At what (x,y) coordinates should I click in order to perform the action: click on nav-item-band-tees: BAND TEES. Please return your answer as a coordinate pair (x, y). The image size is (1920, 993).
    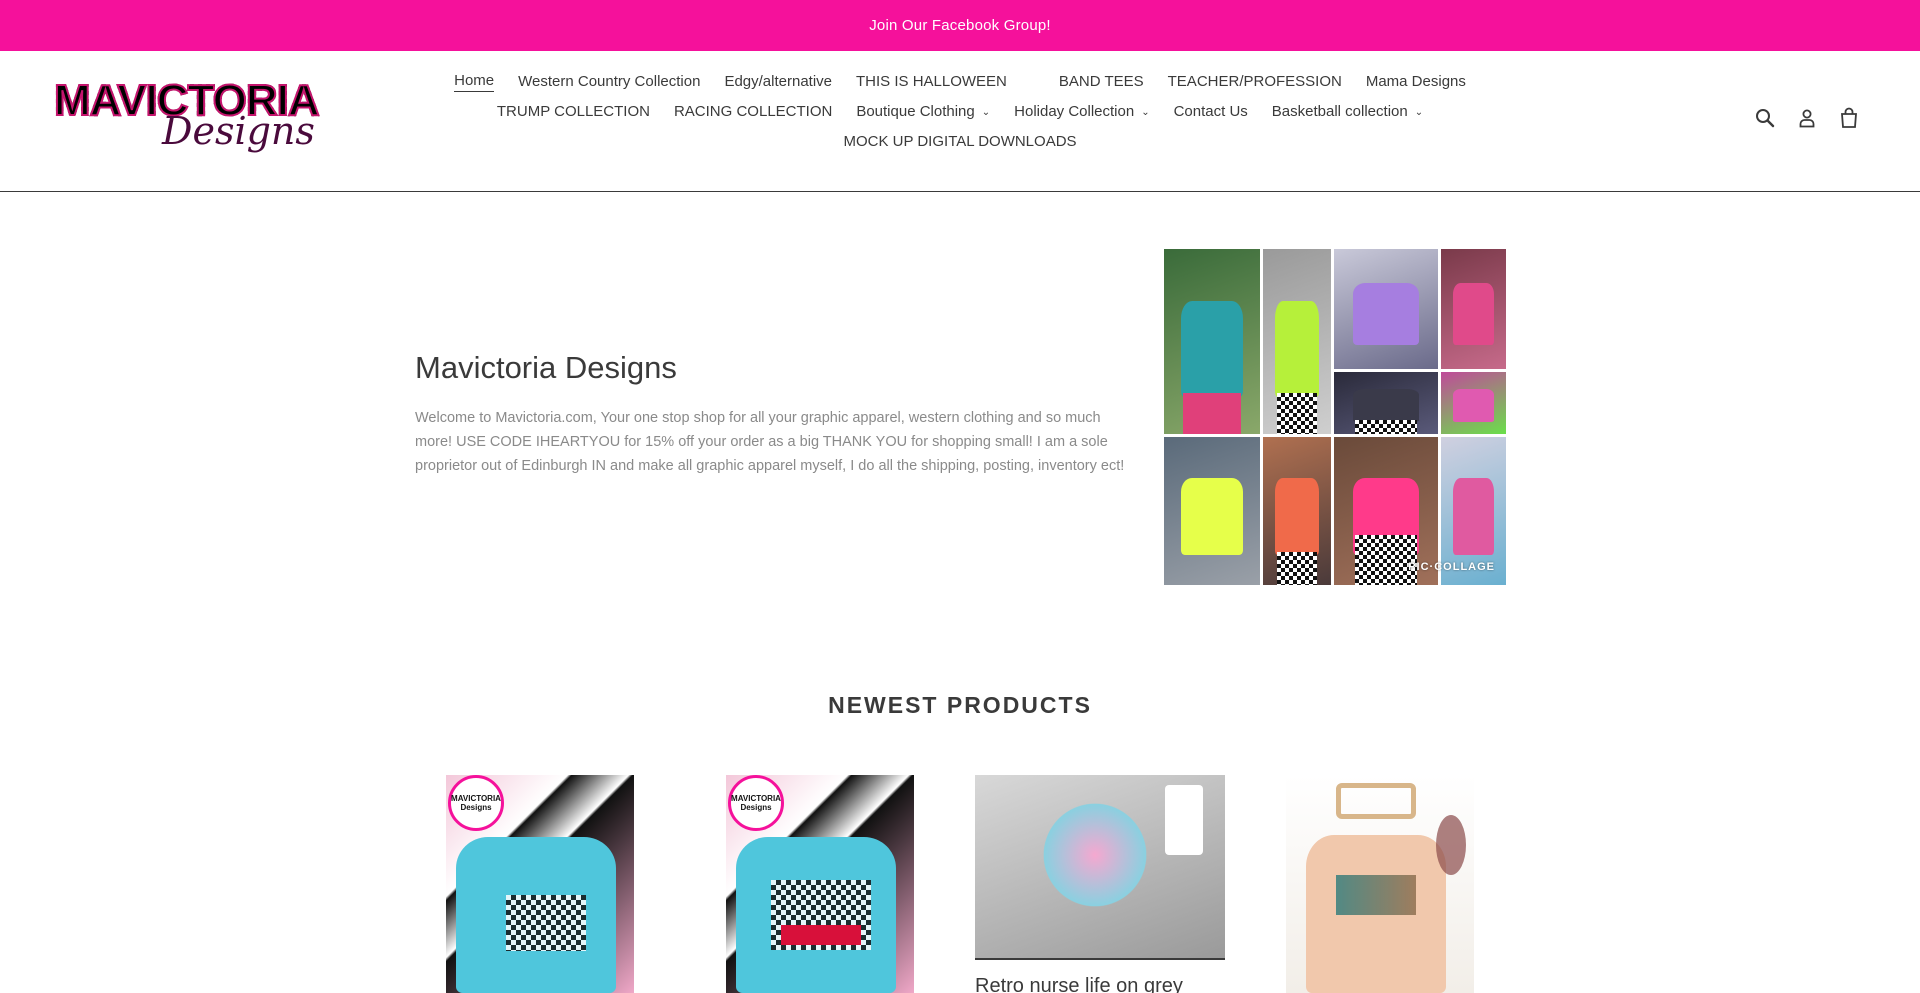
    Looking at the image, I should click on (1101, 81).